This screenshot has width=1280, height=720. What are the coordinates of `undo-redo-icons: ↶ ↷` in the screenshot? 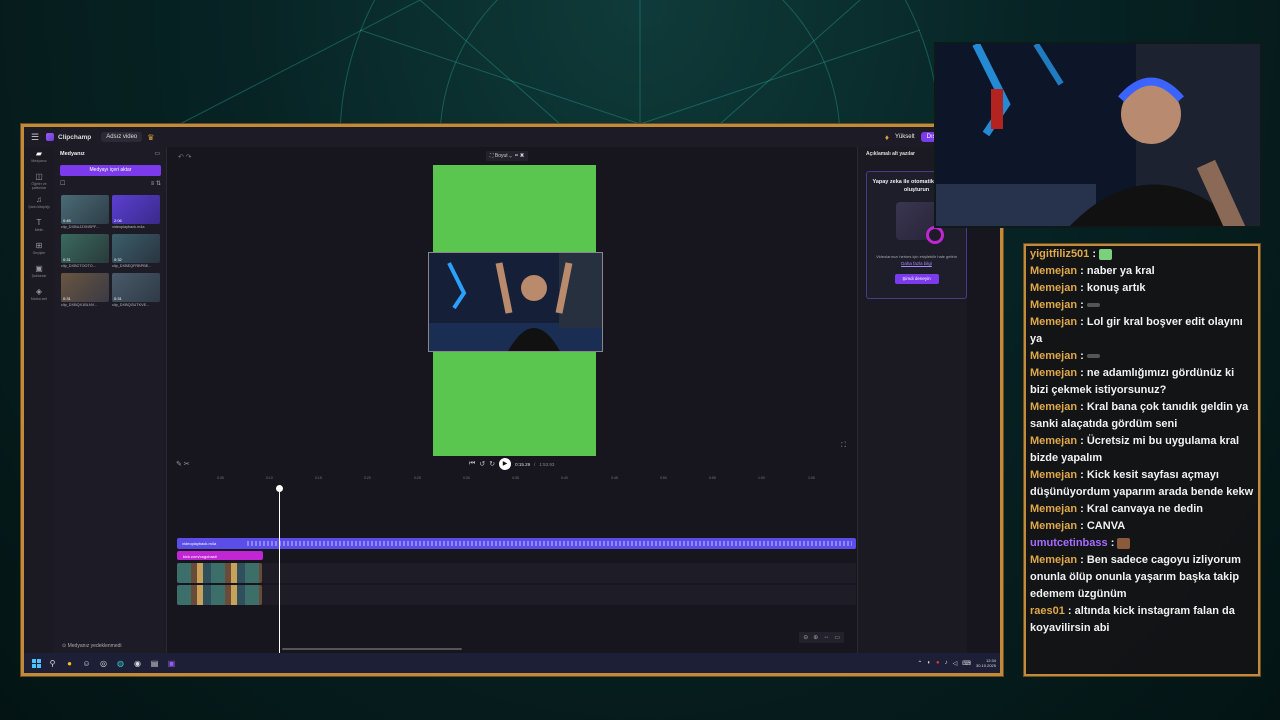 It's located at (185, 157).